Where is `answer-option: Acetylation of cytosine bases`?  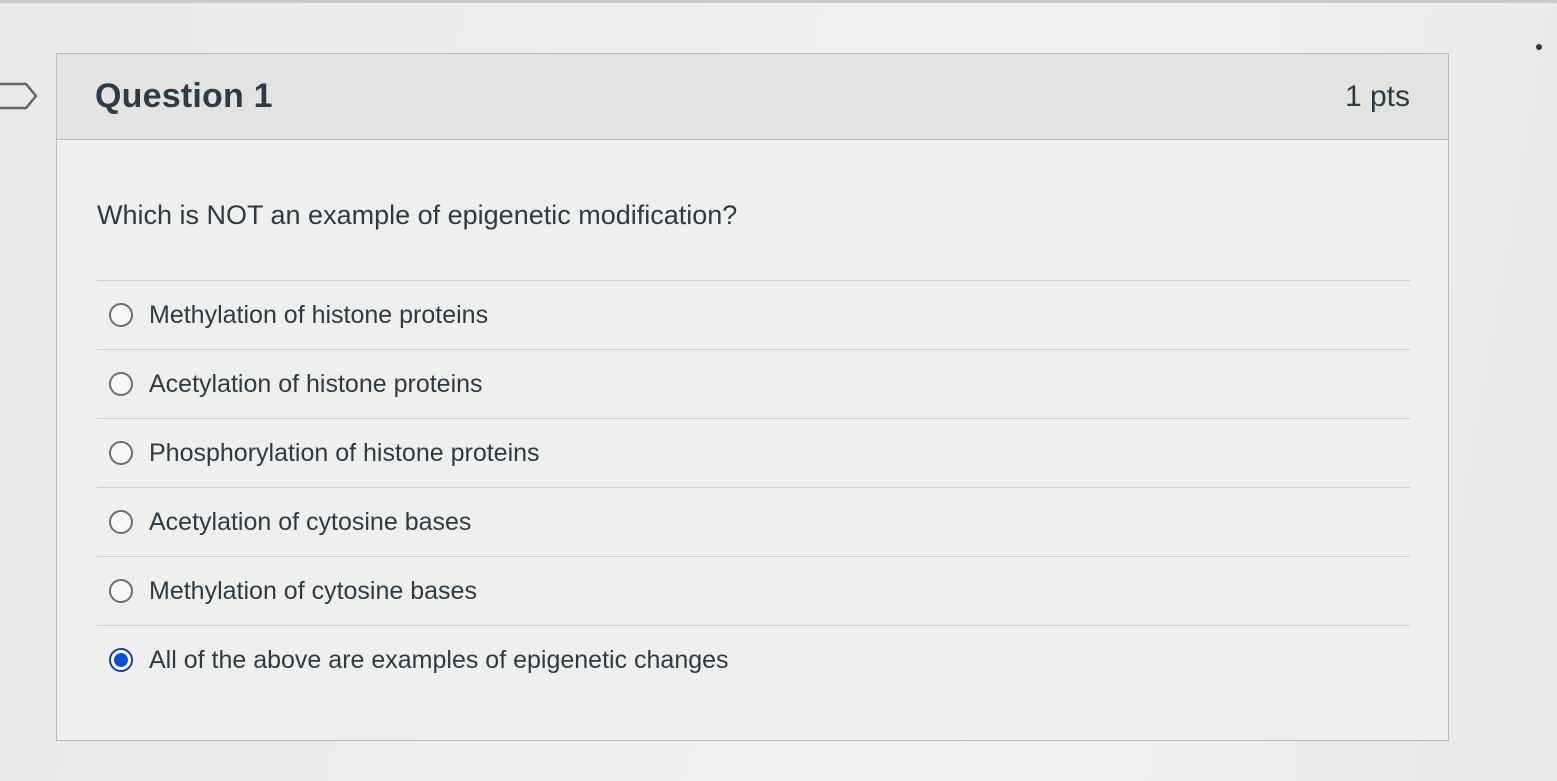
answer-option: Acetylation of cytosine bases is located at coordinates (753, 521).